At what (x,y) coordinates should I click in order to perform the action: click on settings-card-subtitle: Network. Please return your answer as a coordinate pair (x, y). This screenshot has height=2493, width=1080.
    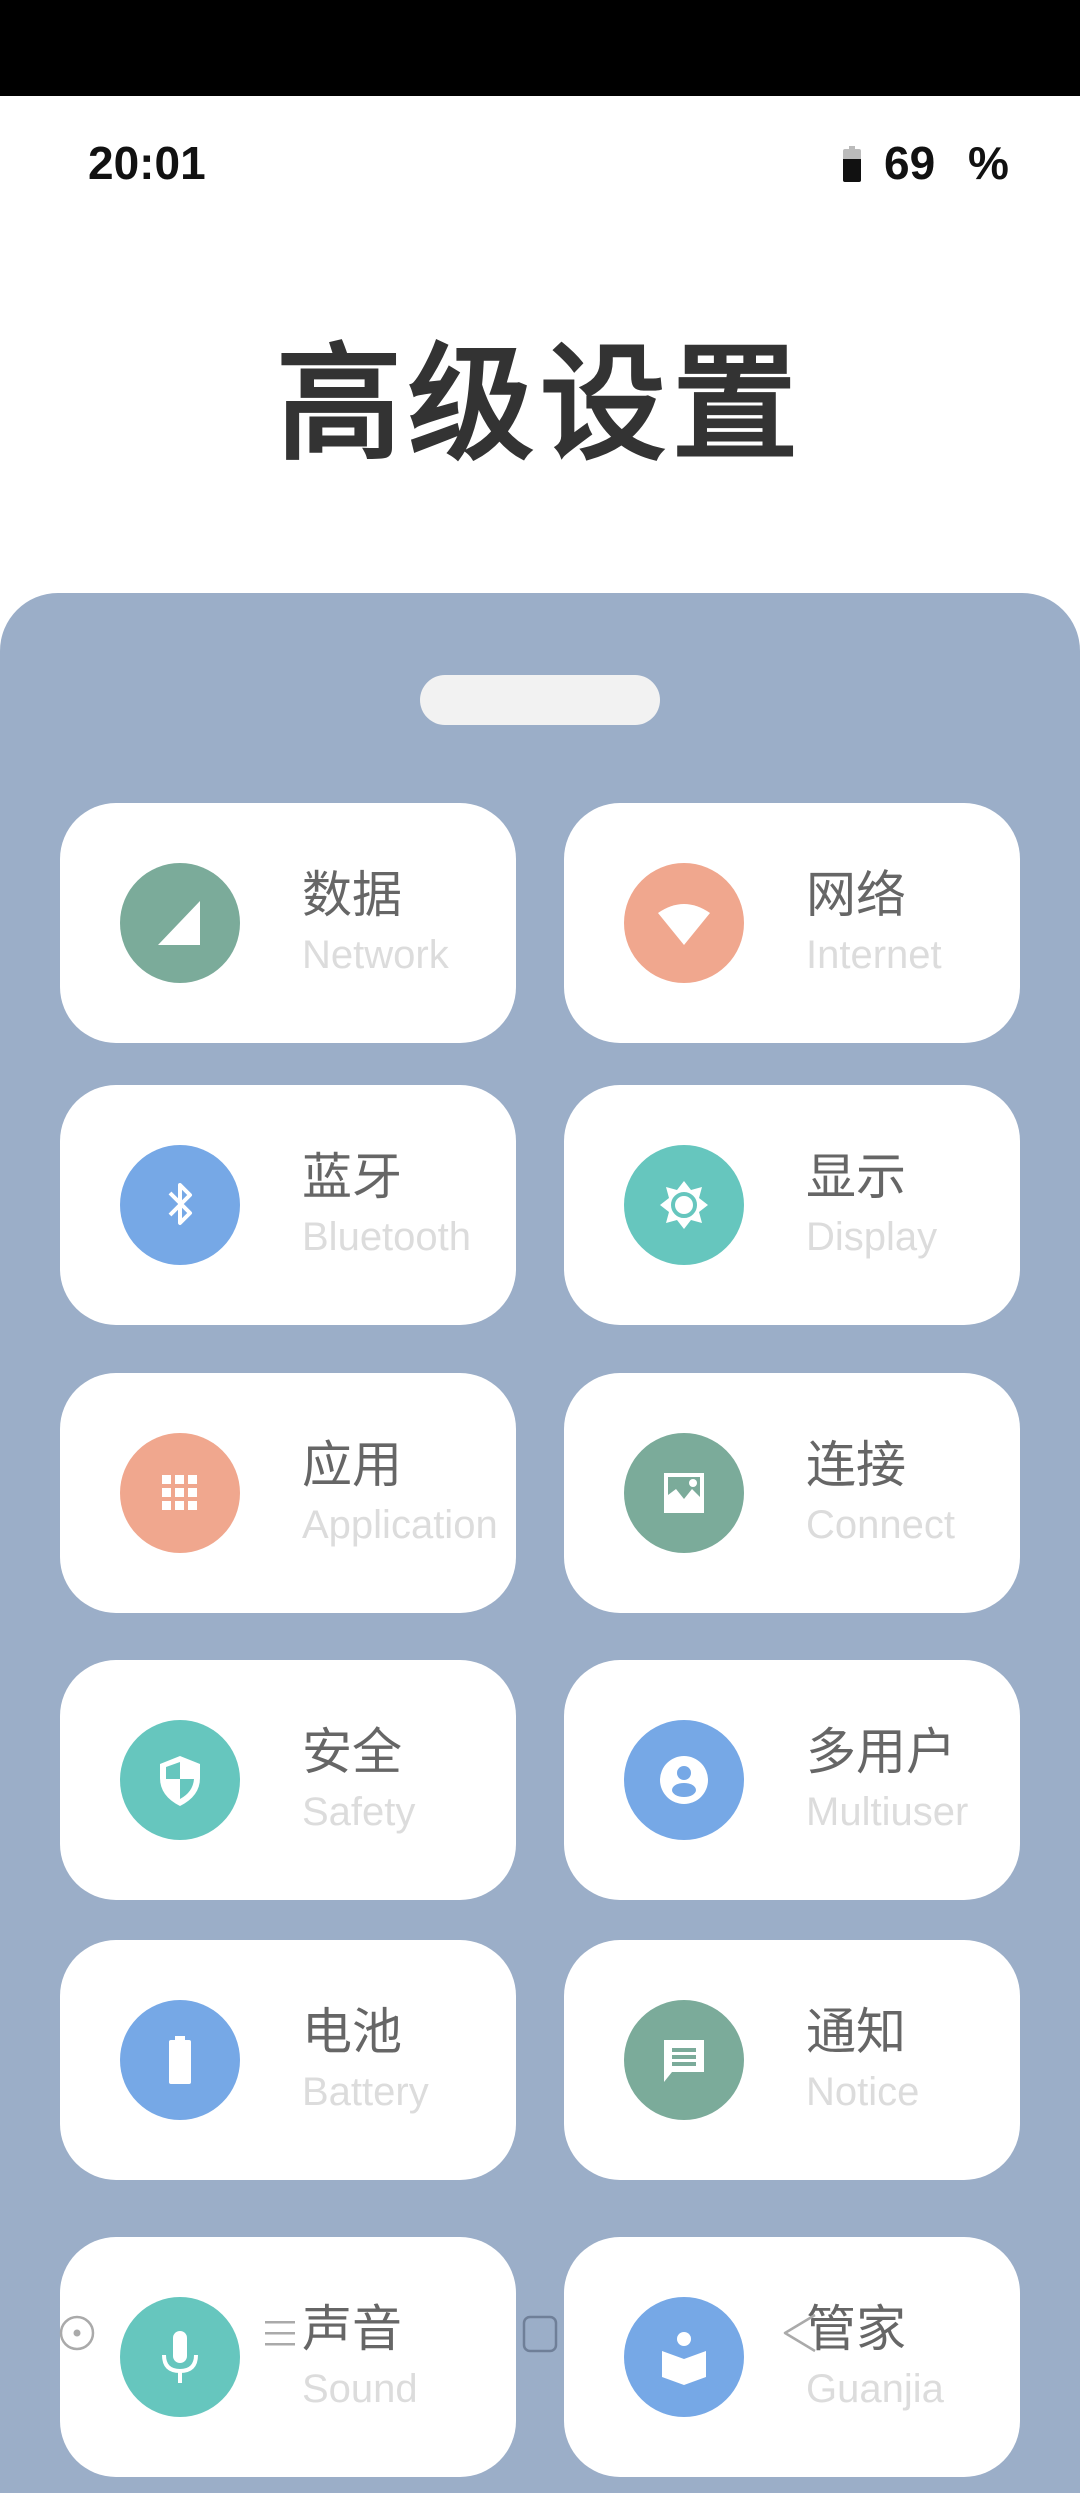
    Looking at the image, I should click on (375, 955).